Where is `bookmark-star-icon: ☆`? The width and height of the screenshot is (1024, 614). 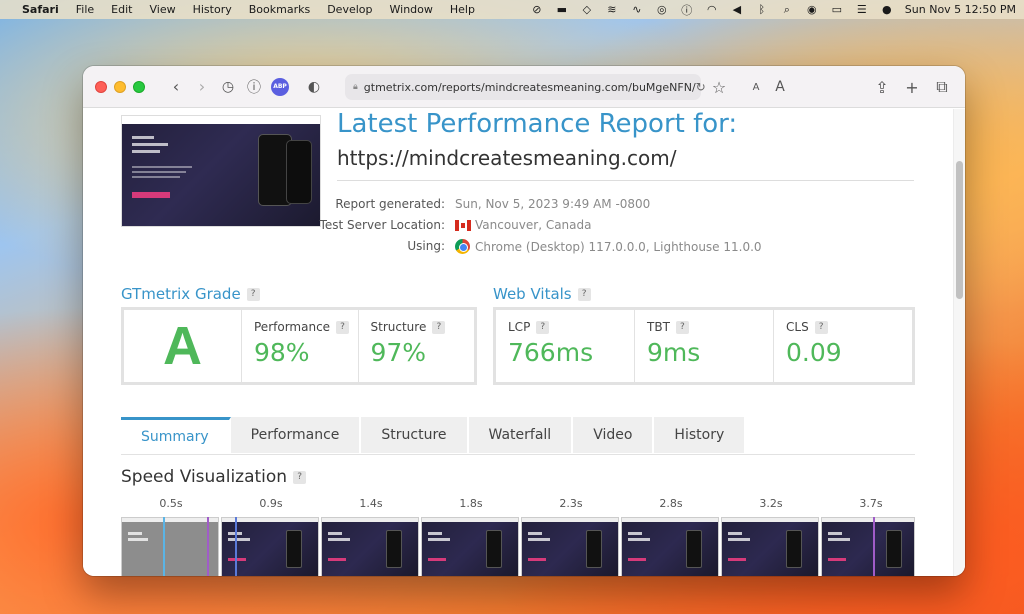 bookmark-star-icon: ☆ is located at coordinates (719, 87).